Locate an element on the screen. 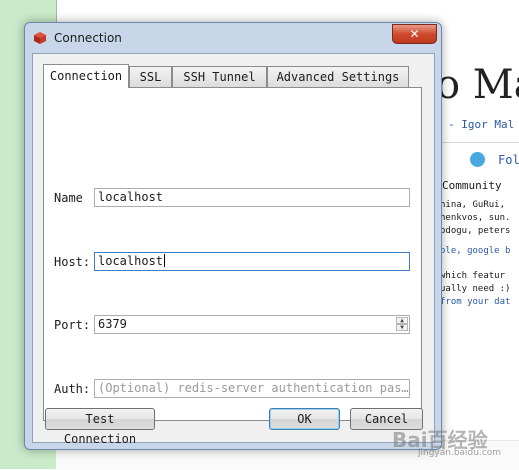 The width and height of the screenshot is (519, 470). host-value: localhost is located at coordinates (131, 261).